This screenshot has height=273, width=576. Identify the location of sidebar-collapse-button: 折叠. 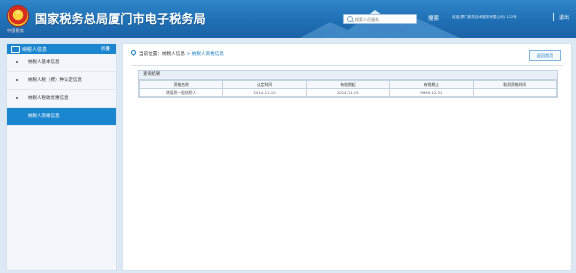
(105, 49).